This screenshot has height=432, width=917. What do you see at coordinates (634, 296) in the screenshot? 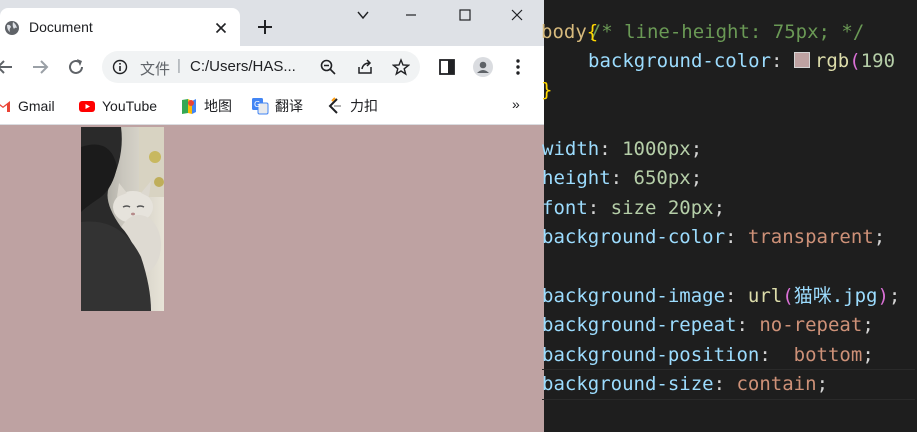
I see `css-property: background-image` at bounding box center [634, 296].